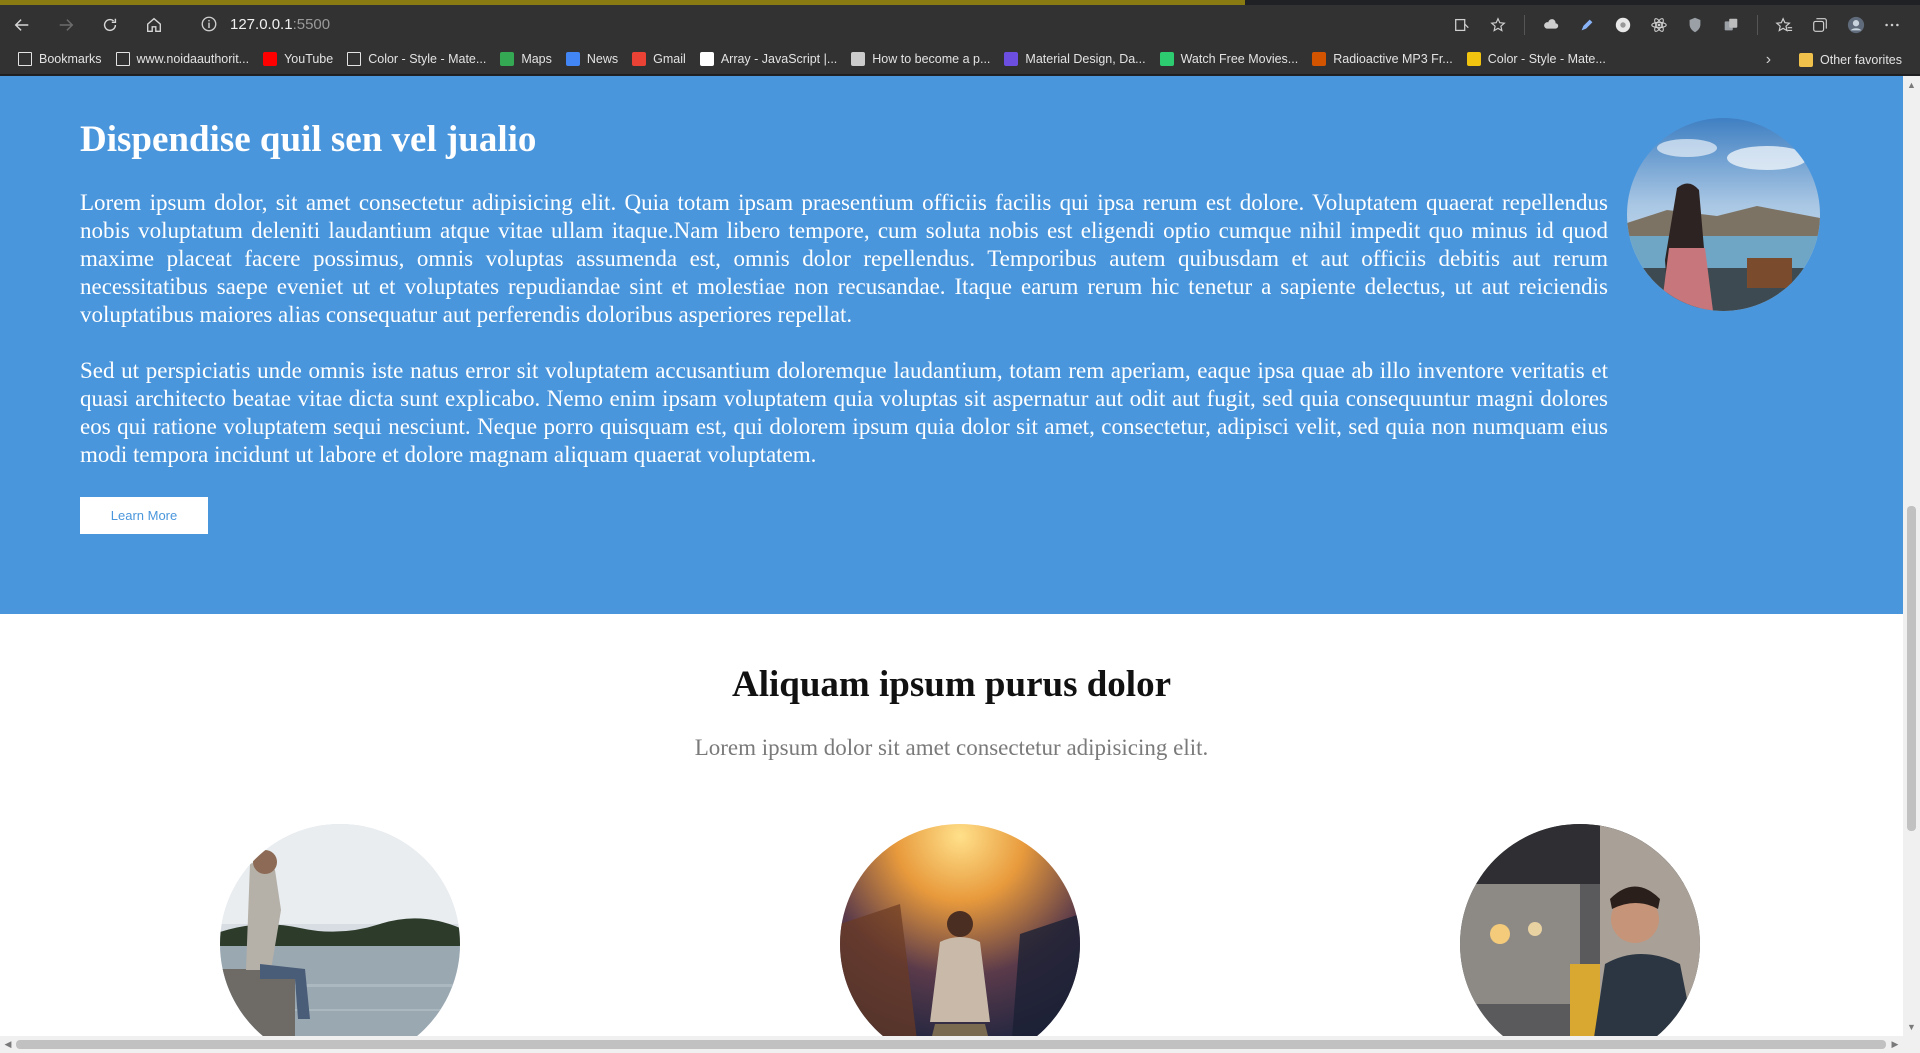 This screenshot has width=1920, height=1053. I want to click on reload-button, so click(110, 24).